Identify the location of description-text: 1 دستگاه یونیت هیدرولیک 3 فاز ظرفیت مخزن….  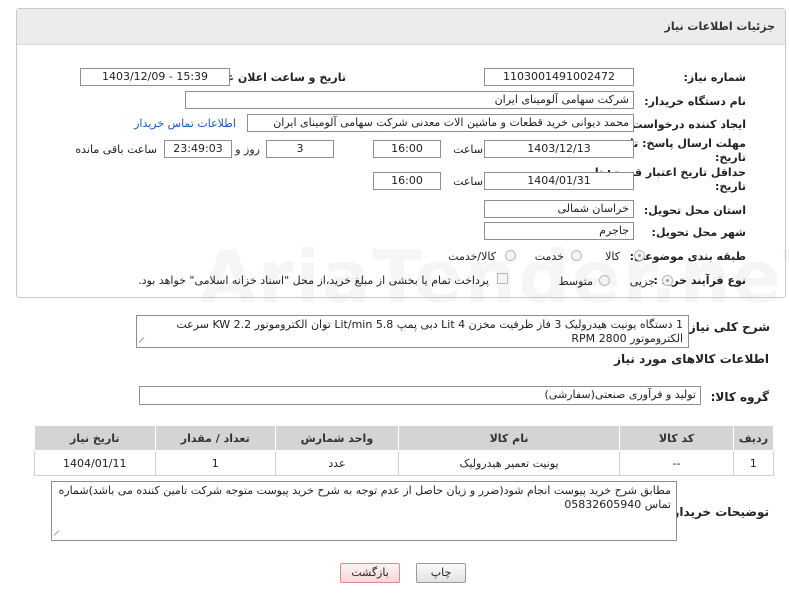
(429, 331).